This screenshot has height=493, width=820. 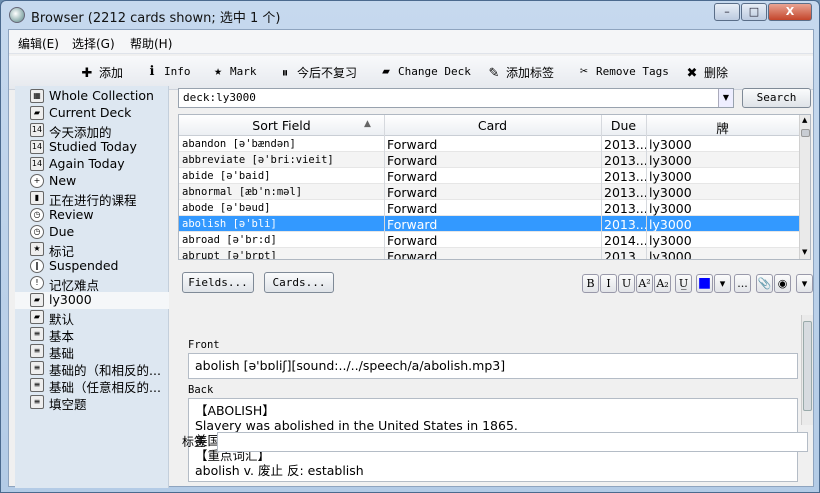 What do you see at coordinates (37, 317) in the screenshot?
I see `deck-icon: ▰` at bounding box center [37, 317].